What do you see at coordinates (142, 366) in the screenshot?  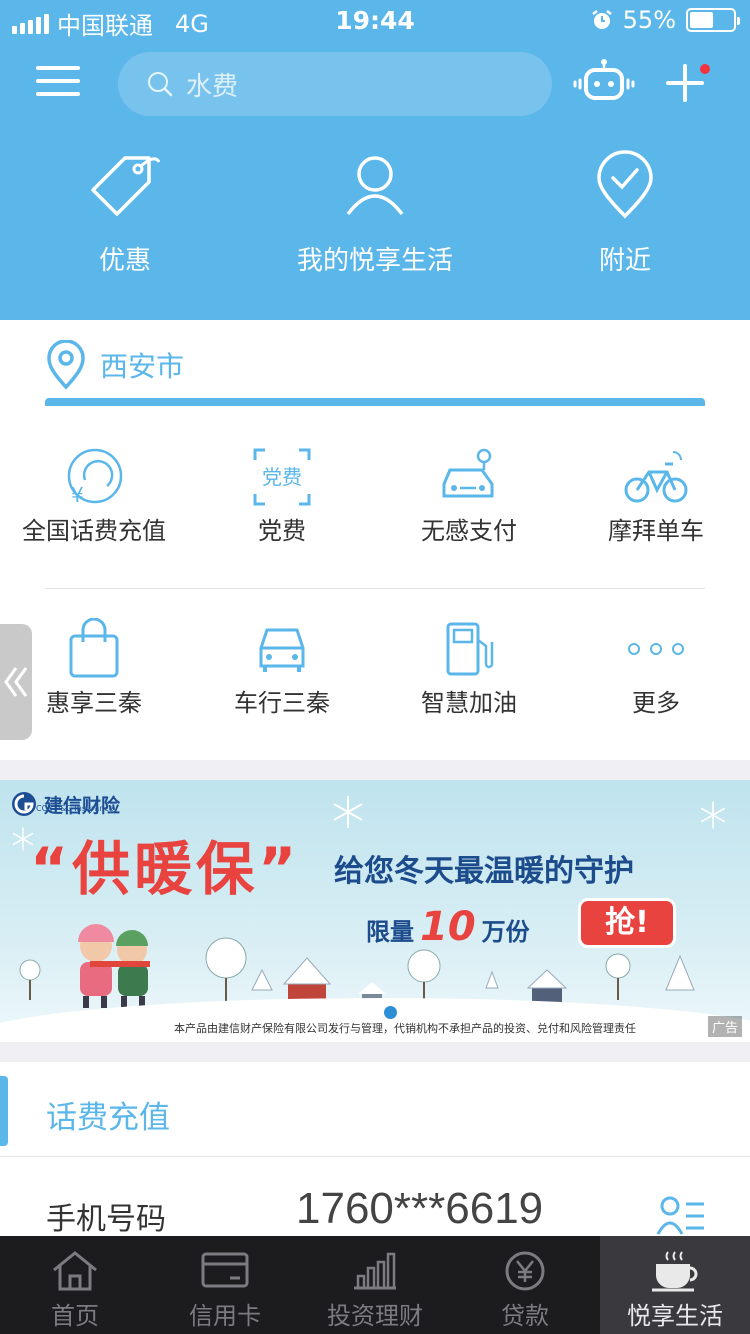 I see `city-name: 西安市` at bounding box center [142, 366].